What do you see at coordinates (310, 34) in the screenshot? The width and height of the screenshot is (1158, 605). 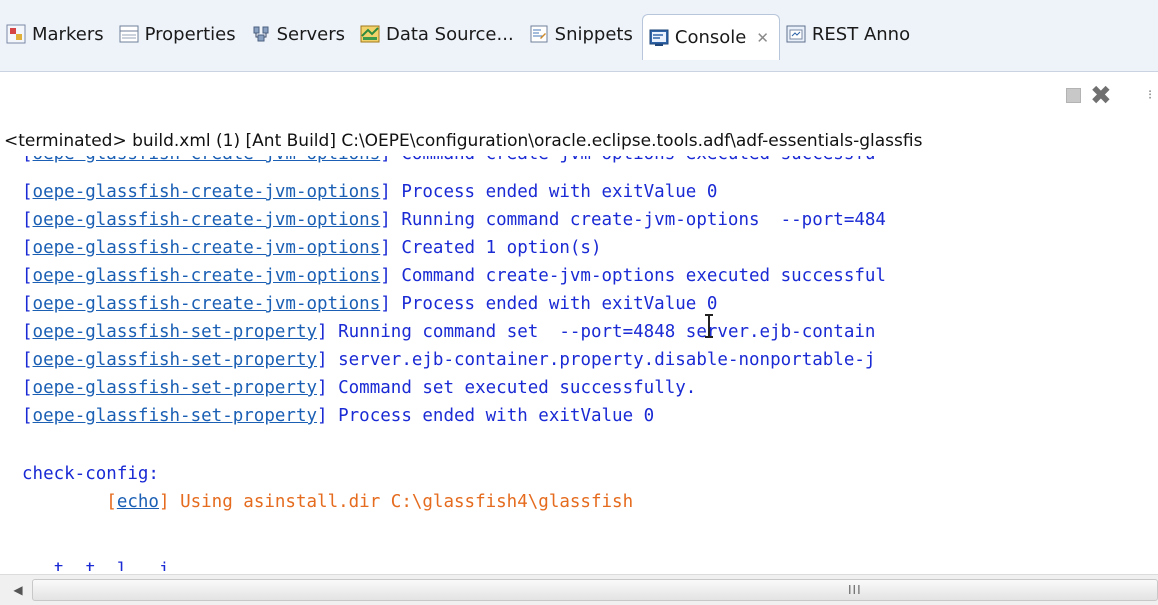 I see `tab-label: Servers` at bounding box center [310, 34].